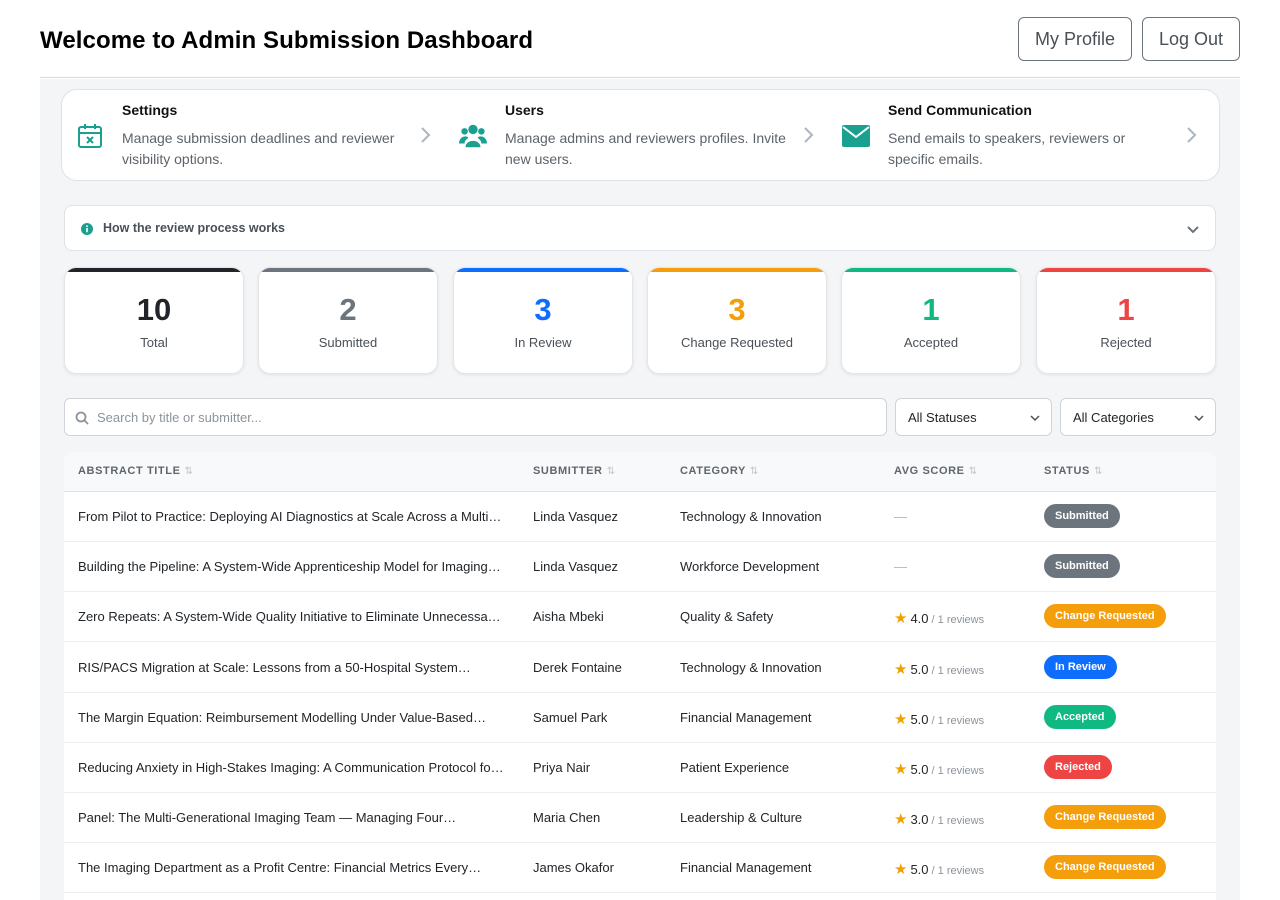 Image resolution: width=1280 pixels, height=900 pixels. Describe the element at coordinates (573, 868) in the screenshot. I see `submitter-cell: James Okafor` at that location.